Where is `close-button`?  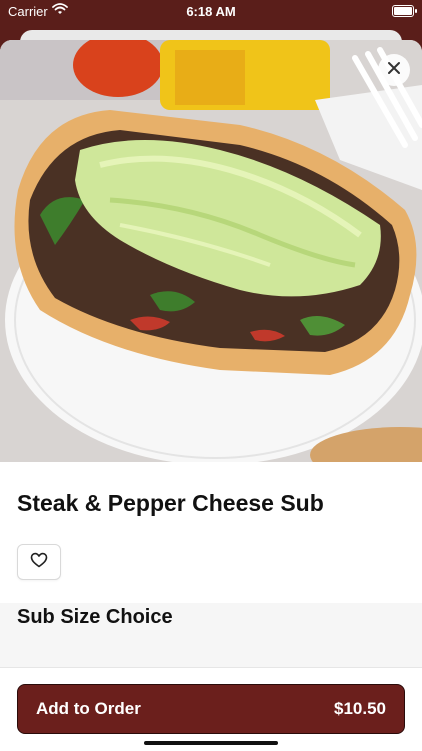 close-button is located at coordinates (394, 70).